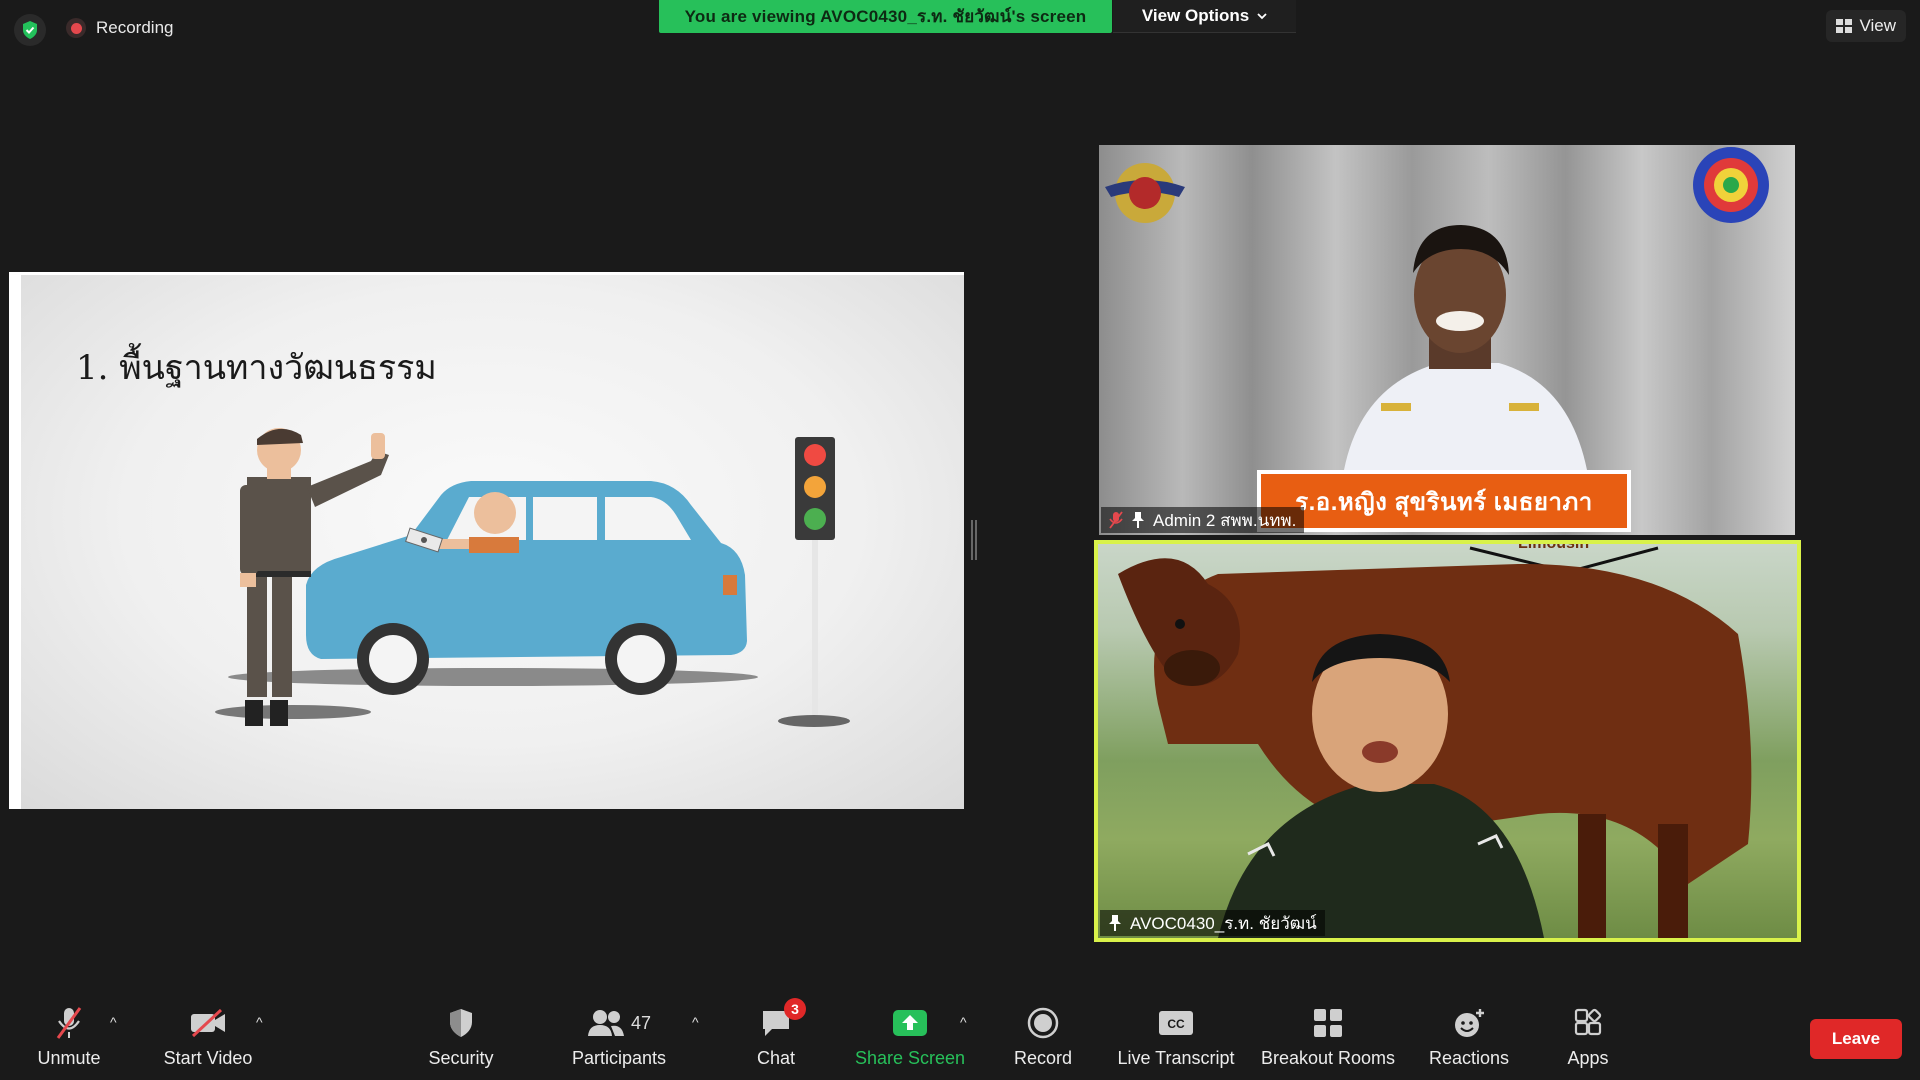 This screenshot has height=1080, width=1920. I want to click on video-options-caret-icon: ^, so click(259, 1022).